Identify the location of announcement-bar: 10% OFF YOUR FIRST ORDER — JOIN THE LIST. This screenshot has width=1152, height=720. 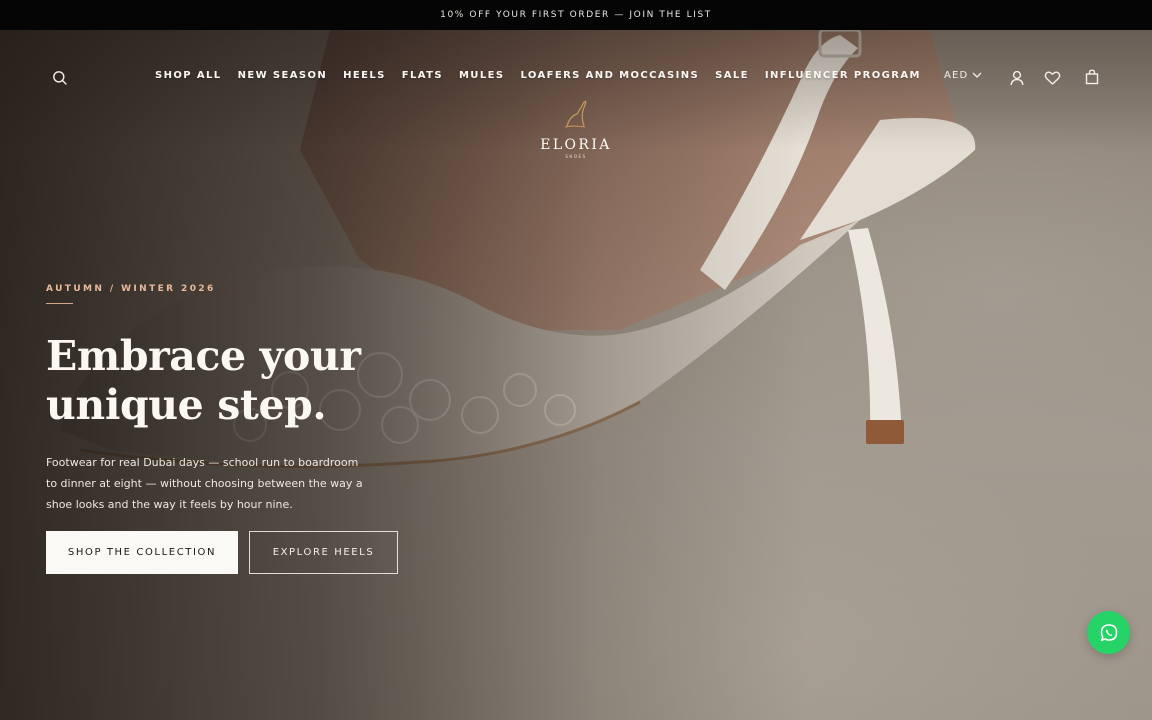
(576, 15).